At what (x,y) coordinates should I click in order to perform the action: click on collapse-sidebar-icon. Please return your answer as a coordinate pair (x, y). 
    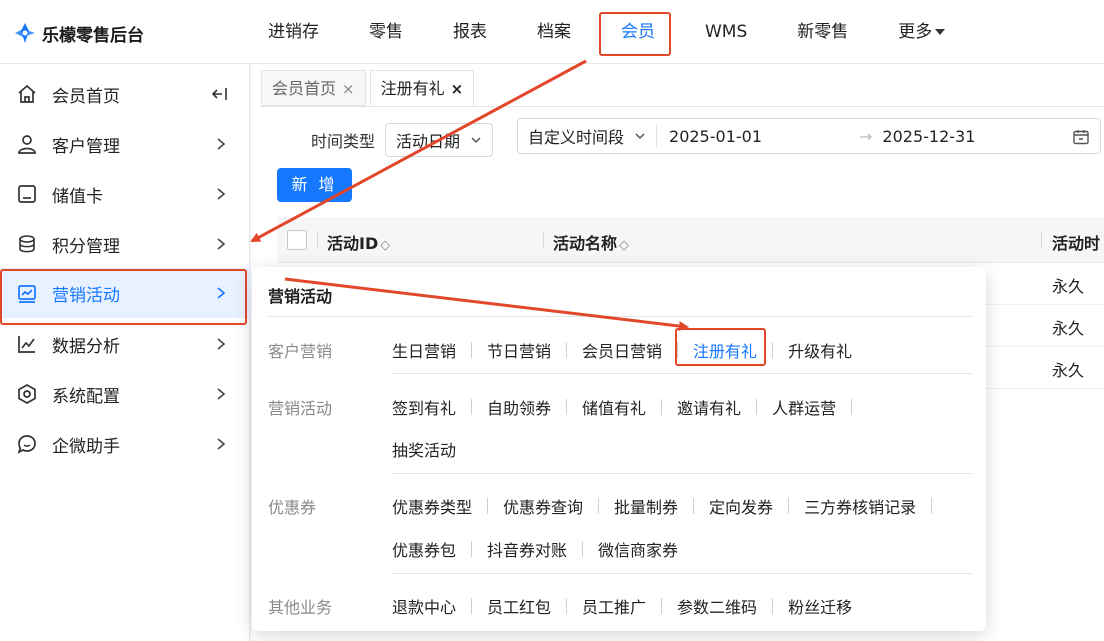
    Looking at the image, I should click on (221, 94).